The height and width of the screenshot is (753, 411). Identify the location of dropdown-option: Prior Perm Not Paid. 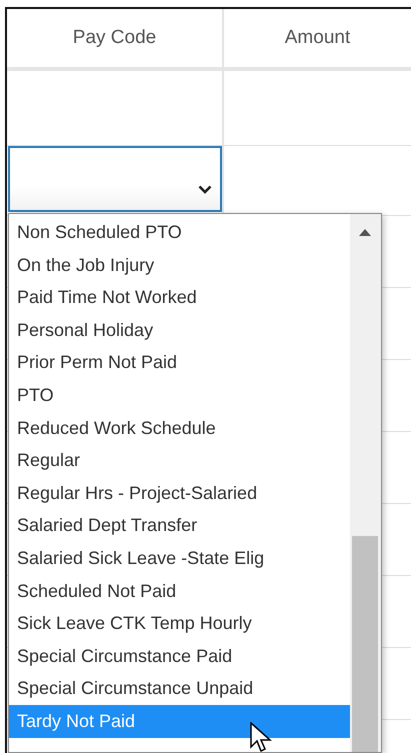
(179, 362).